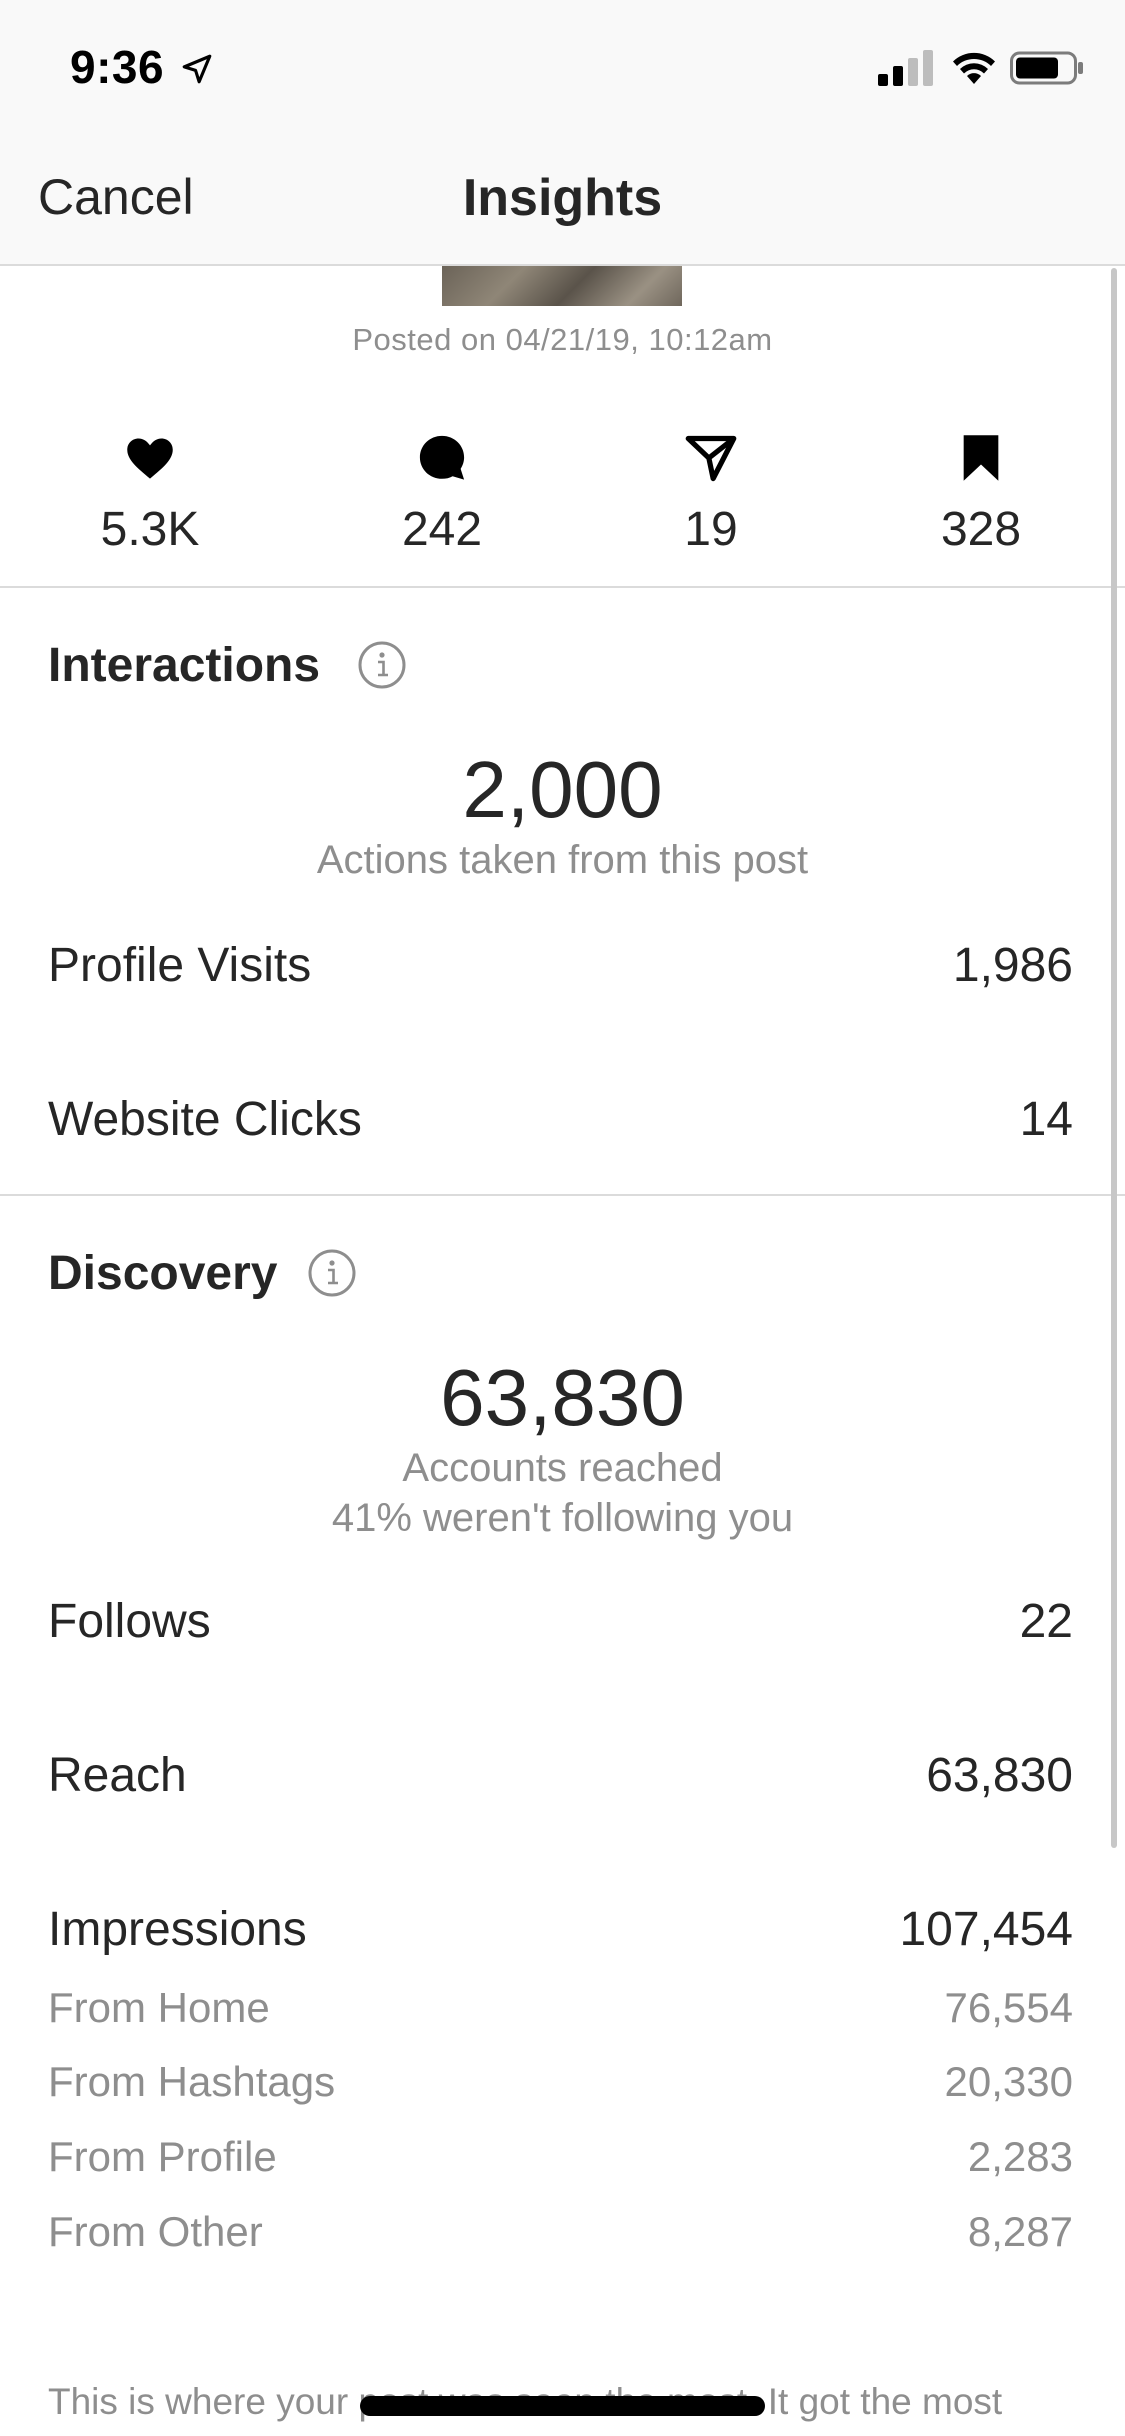 Image resolution: width=1125 pixels, height=2436 pixels. What do you see at coordinates (150, 529) in the screenshot?
I see `likes-count: 5.3K` at bounding box center [150, 529].